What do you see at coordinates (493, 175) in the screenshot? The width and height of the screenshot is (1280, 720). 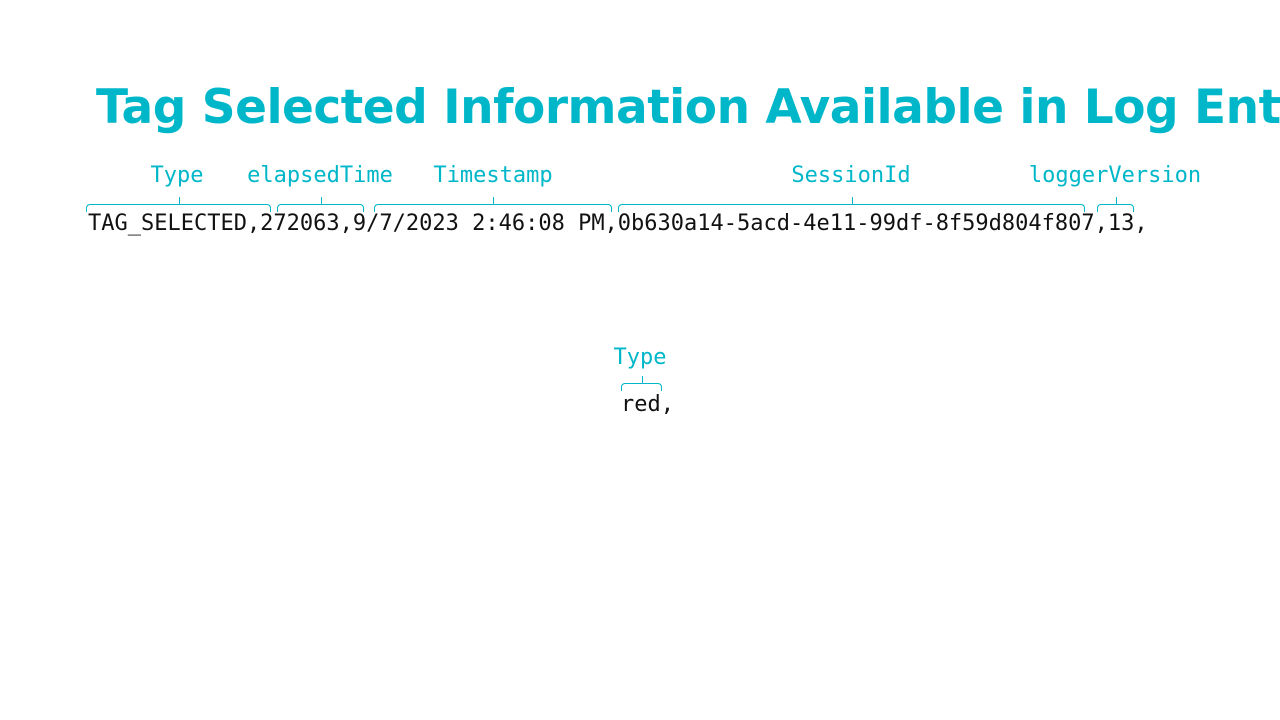 I see `field-label-timestamp: Timestamp` at bounding box center [493, 175].